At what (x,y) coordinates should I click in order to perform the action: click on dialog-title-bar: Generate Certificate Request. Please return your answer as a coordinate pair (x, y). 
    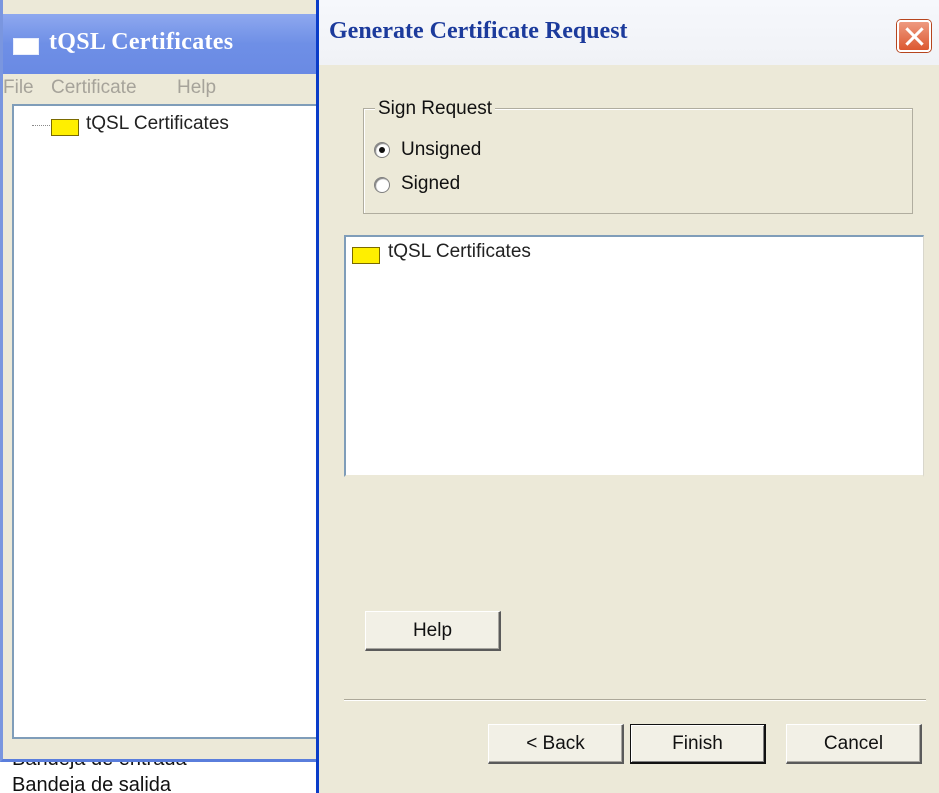
    Looking at the image, I should click on (629, 32).